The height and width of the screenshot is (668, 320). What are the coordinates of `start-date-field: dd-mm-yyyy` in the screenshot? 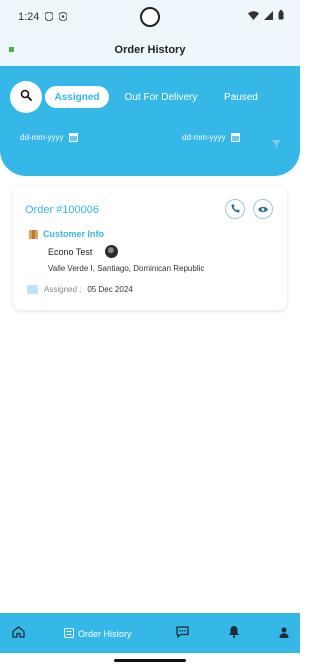 It's located at (49, 137).